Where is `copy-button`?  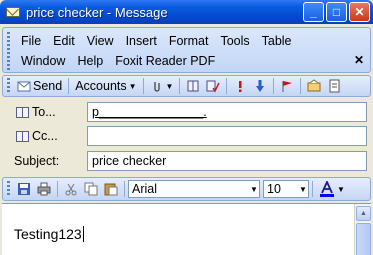
copy-button is located at coordinates (91, 189).